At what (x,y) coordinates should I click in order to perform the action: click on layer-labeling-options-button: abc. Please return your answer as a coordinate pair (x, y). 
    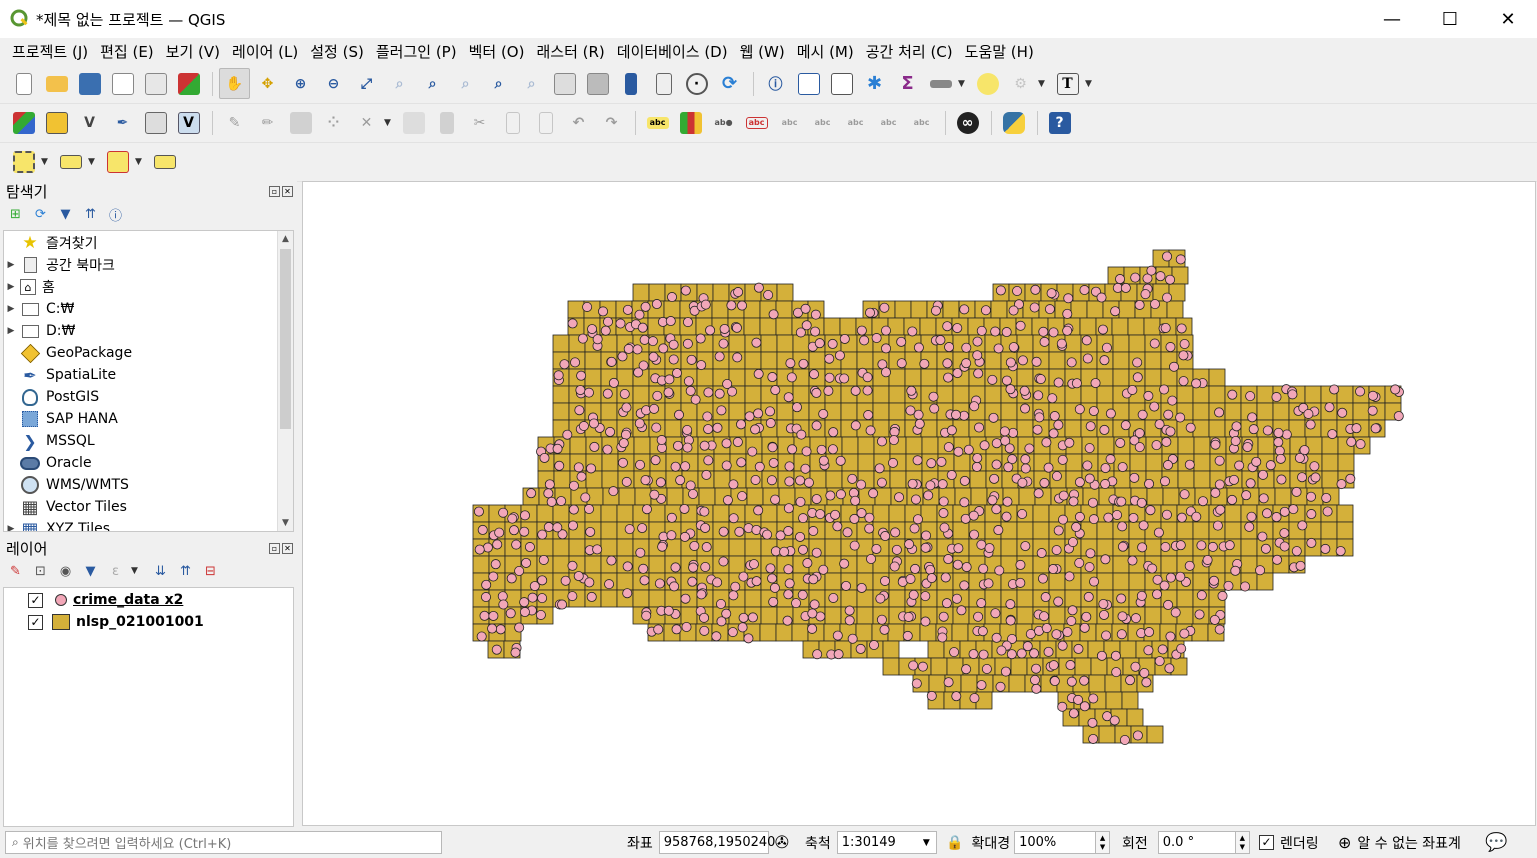
    Looking at the image, I should click on (657, 122).